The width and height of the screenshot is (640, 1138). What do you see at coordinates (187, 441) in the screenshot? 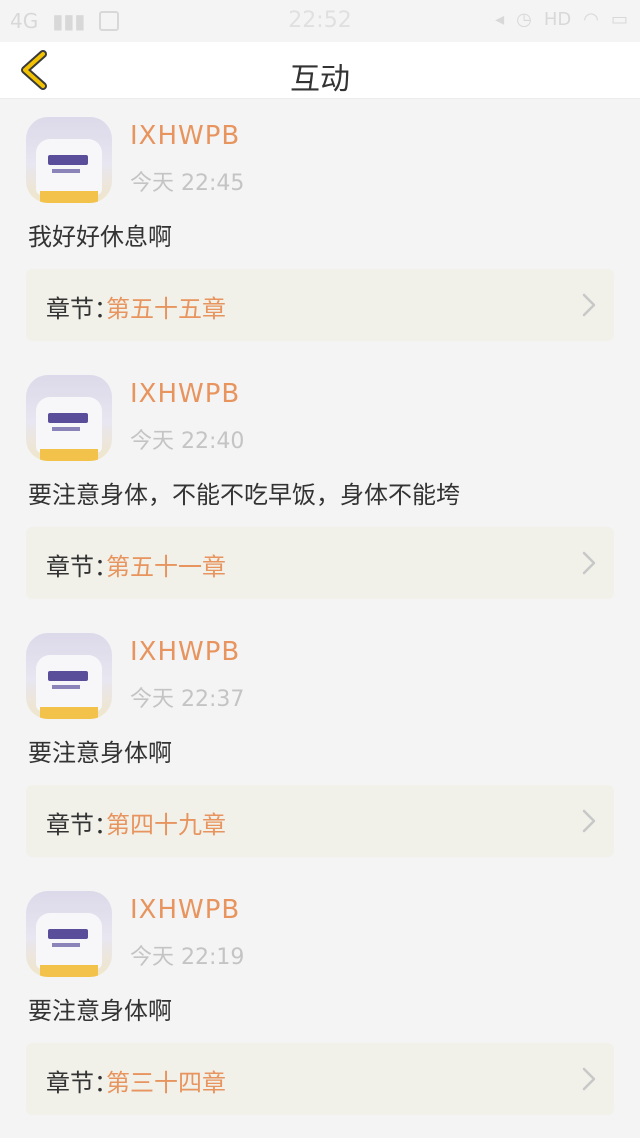
I see `comment-time: 今天 22:40` at bounding box center [187, 441].